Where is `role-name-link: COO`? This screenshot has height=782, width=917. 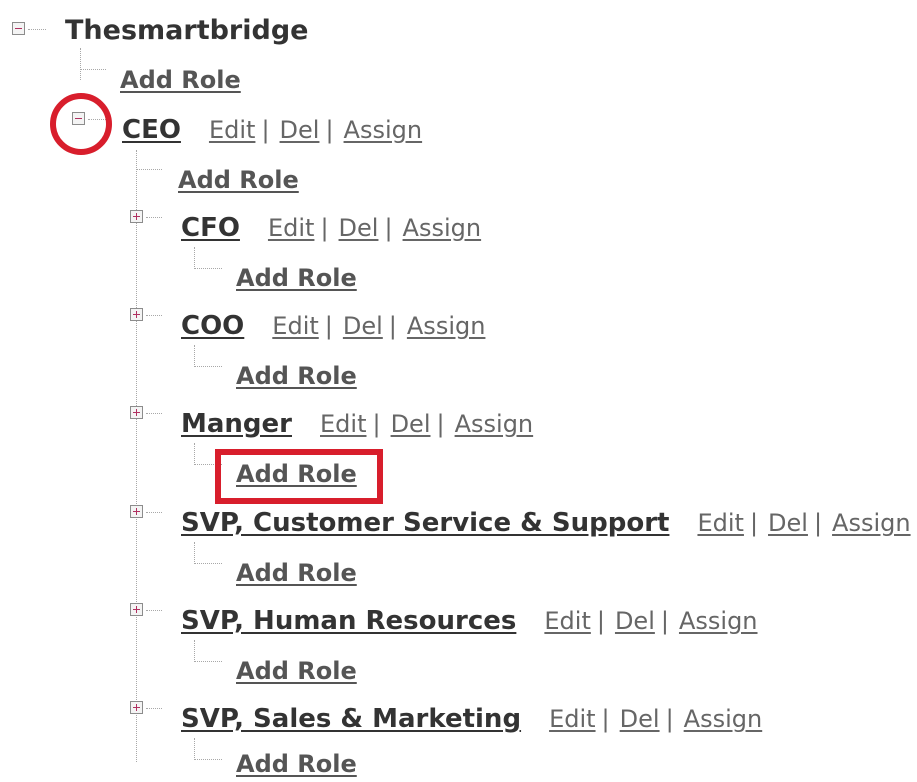 role-name-link: COO is located at coordinates (212, 326).